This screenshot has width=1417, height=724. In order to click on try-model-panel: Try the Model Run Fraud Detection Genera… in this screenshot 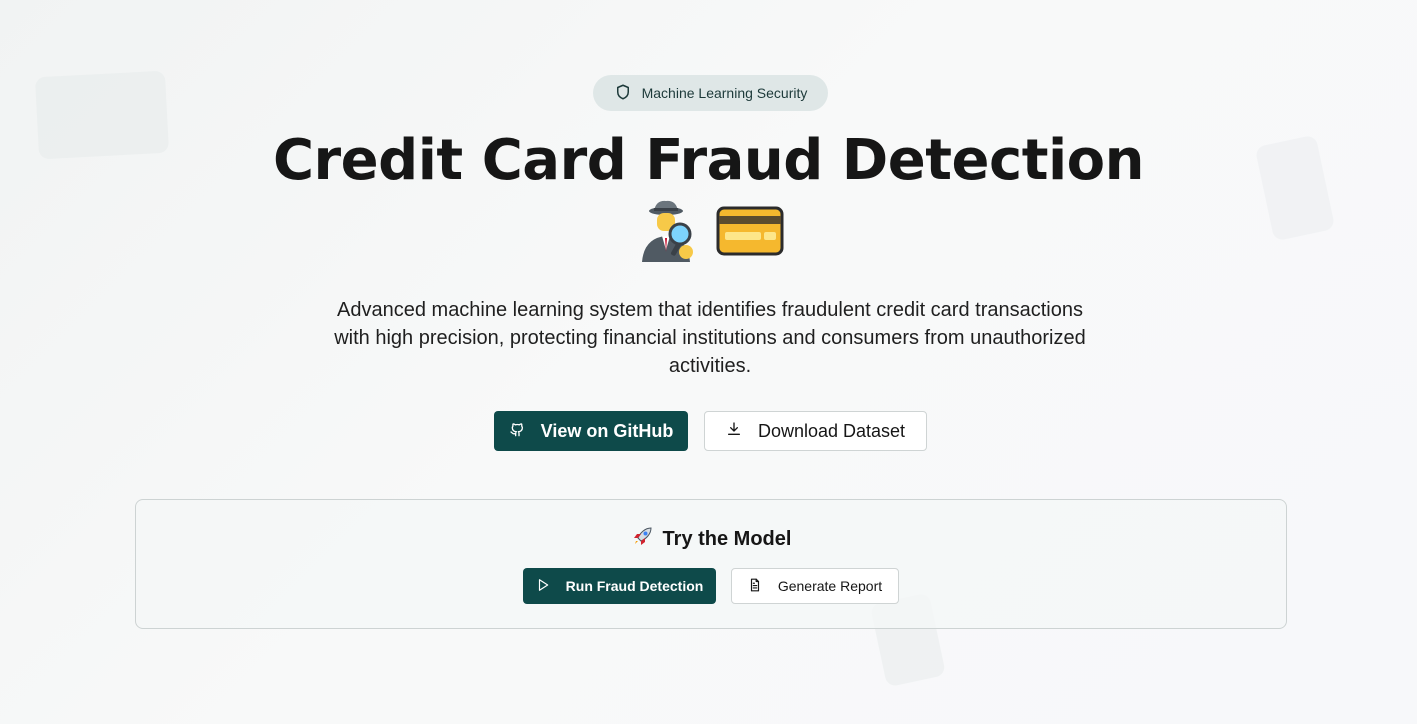, I will do `click(711, 564)`.